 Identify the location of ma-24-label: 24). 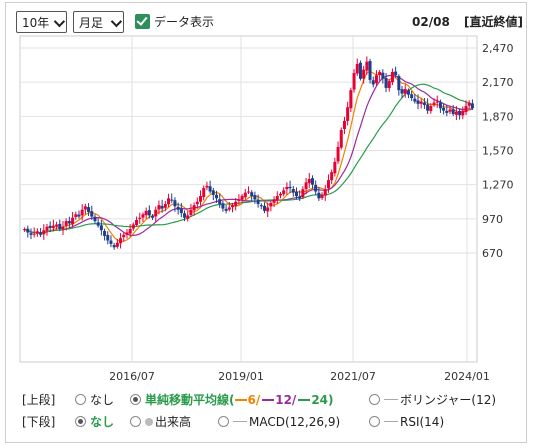
(322, 400).